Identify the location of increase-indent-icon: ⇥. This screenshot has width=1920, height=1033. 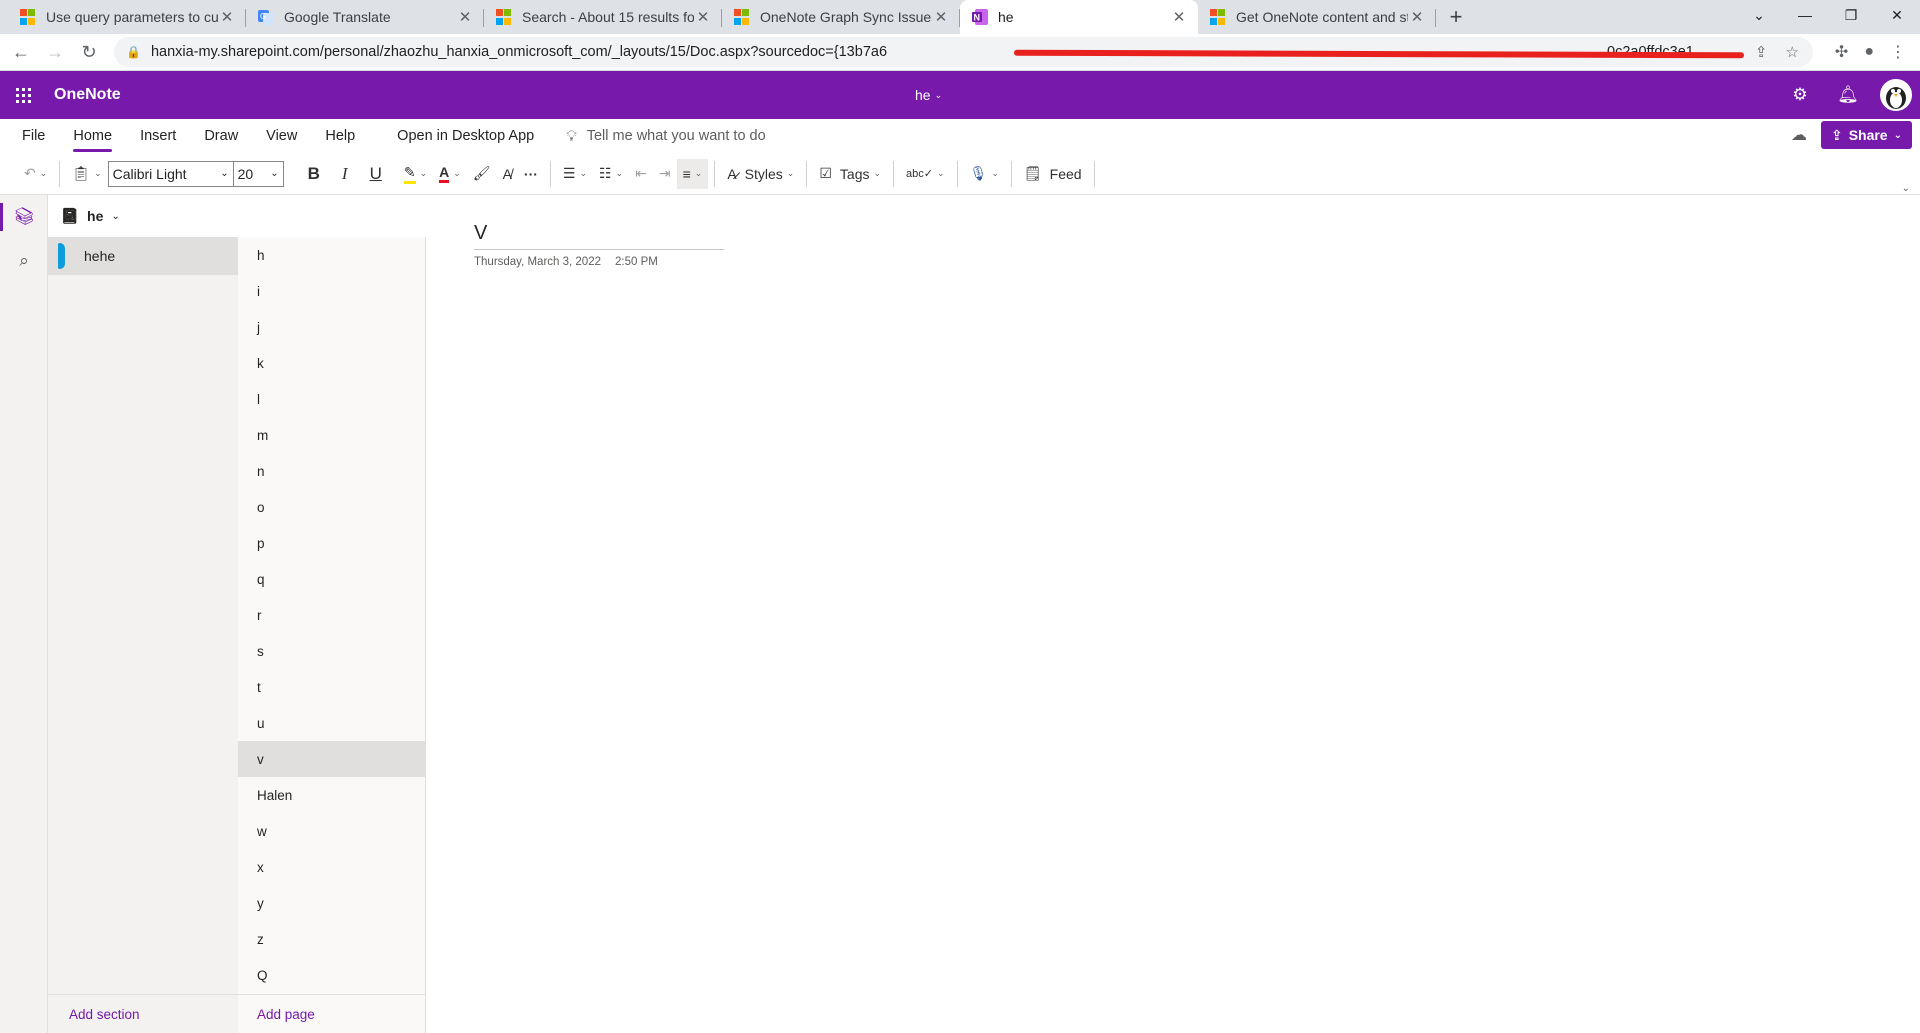
(664, 173).